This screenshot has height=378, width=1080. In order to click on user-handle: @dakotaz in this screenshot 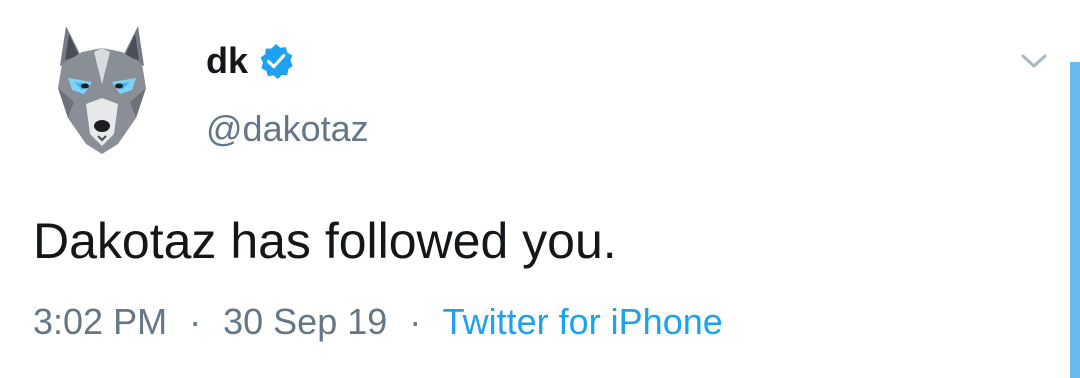, I will do `click(287, 129)`.